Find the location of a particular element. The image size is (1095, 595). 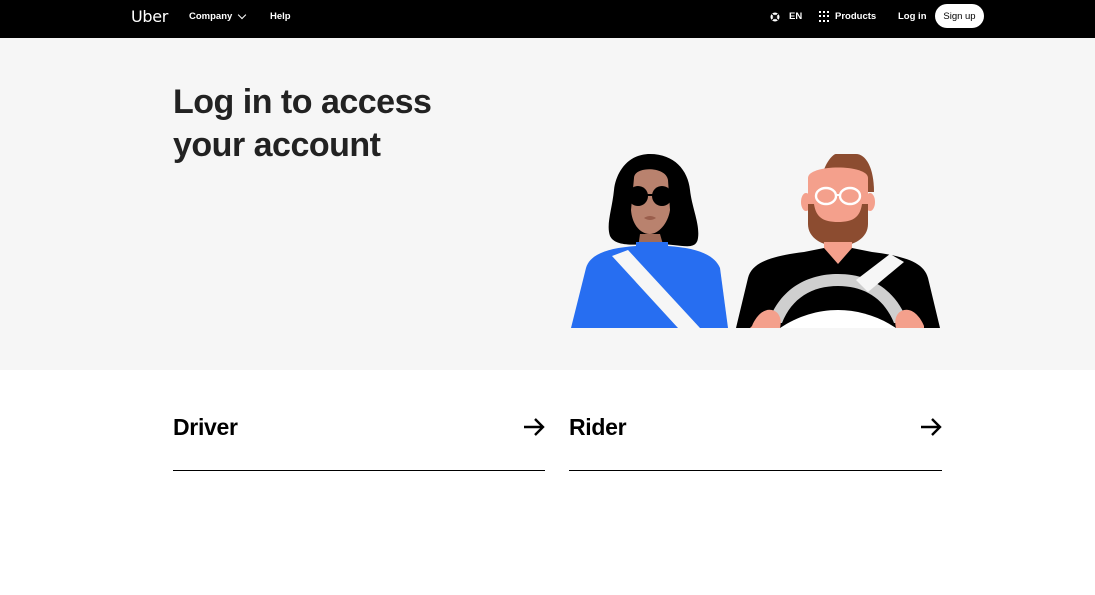

uber-logo: Uber is located at coordinates (149, 16).